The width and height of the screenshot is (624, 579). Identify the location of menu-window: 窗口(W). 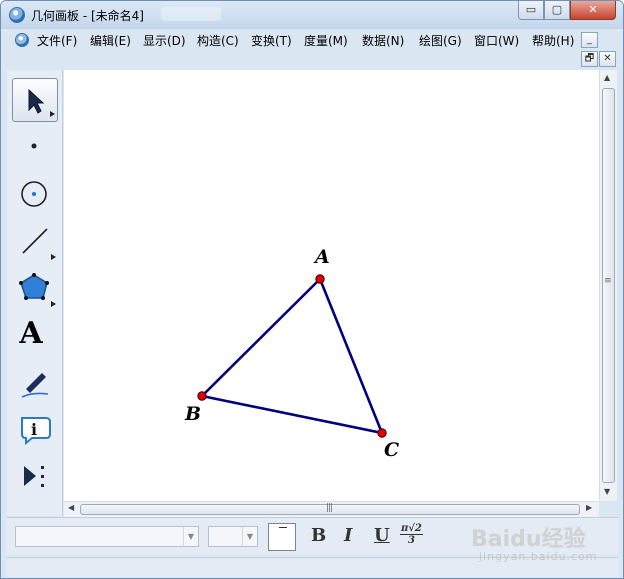
(496, 40).